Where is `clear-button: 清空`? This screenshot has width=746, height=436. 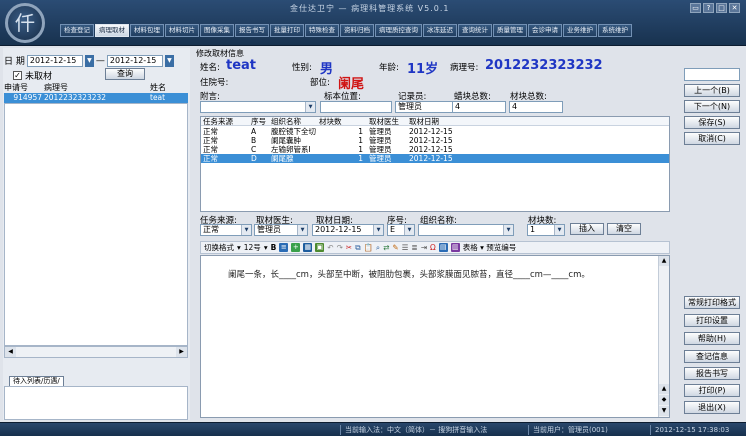
clear-button: 清空 is located at coordinates (624, 229).